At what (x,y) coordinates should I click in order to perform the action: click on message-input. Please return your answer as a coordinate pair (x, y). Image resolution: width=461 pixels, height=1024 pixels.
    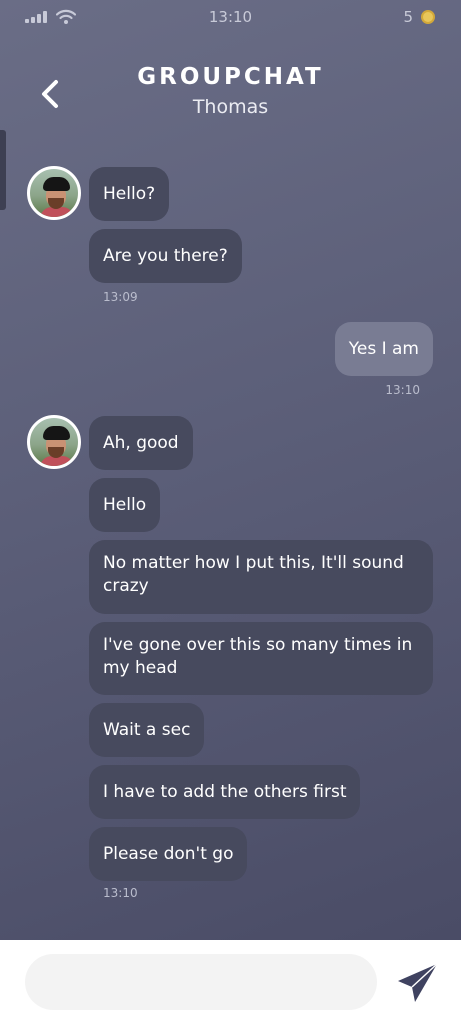
    Looking at the image, I should click on (201, 982).